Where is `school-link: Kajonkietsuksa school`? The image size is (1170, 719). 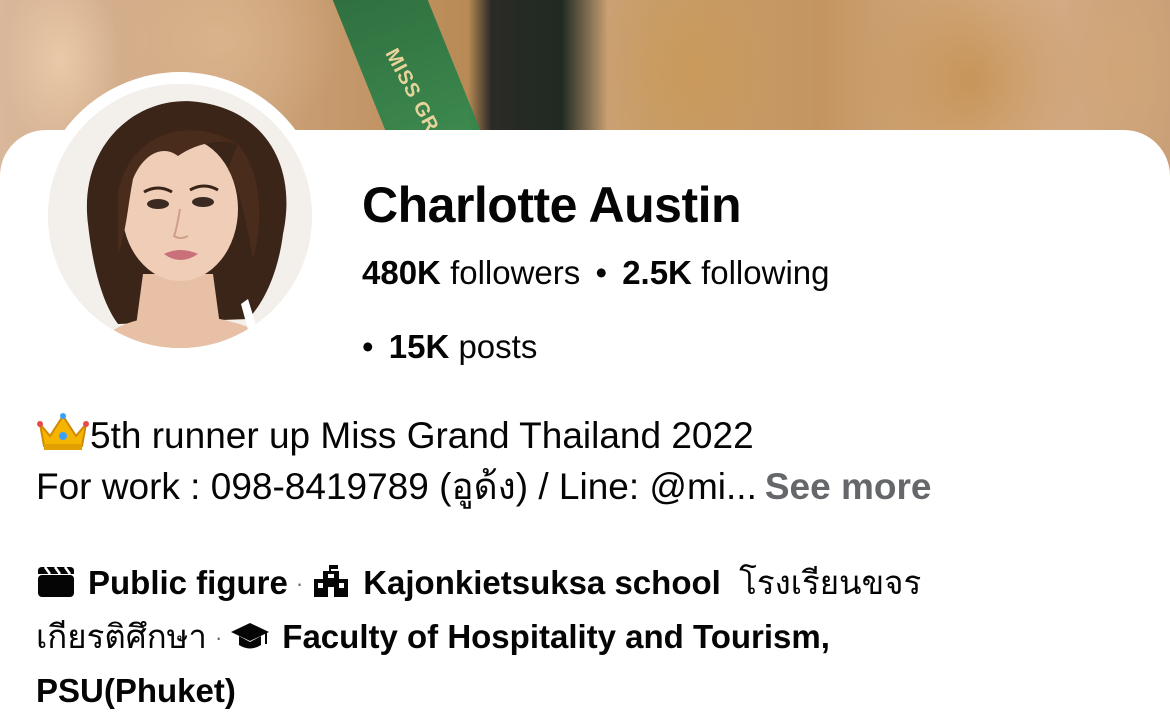 school-link: Kajonkietsuksa school is located at coordinates (542, 582).